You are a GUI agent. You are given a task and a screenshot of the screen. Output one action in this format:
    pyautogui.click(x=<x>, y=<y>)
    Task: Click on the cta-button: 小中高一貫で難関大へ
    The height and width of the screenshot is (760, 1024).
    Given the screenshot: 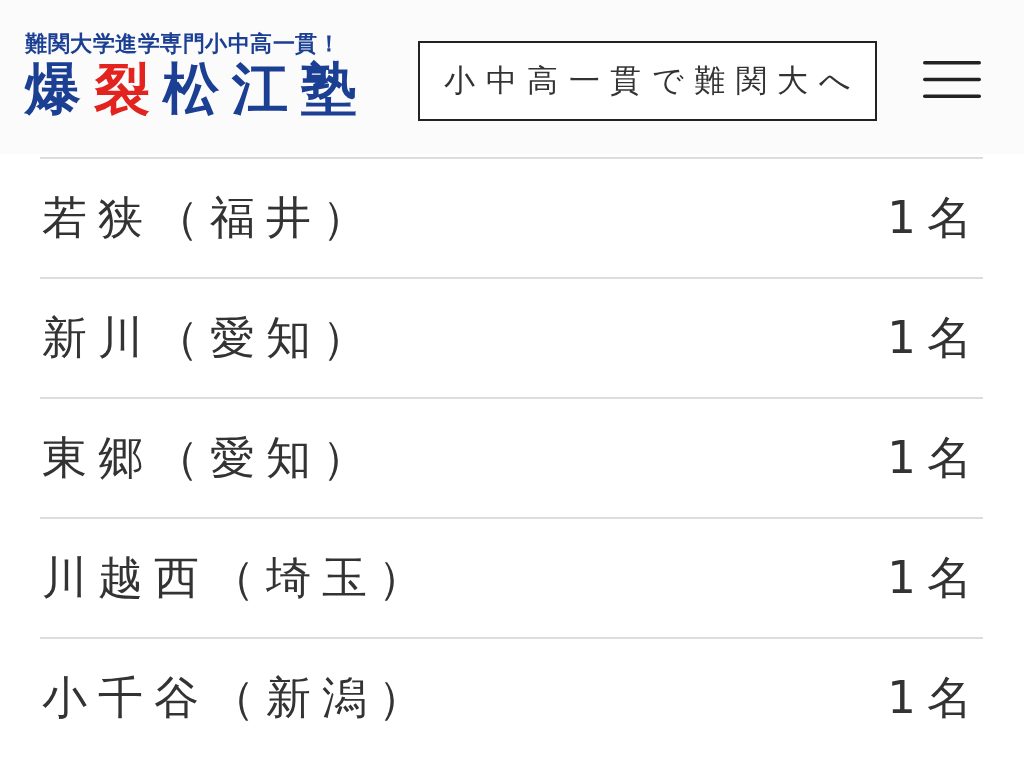 What is the action you would take?
    pyautogui.click(x=647, y=81)
    